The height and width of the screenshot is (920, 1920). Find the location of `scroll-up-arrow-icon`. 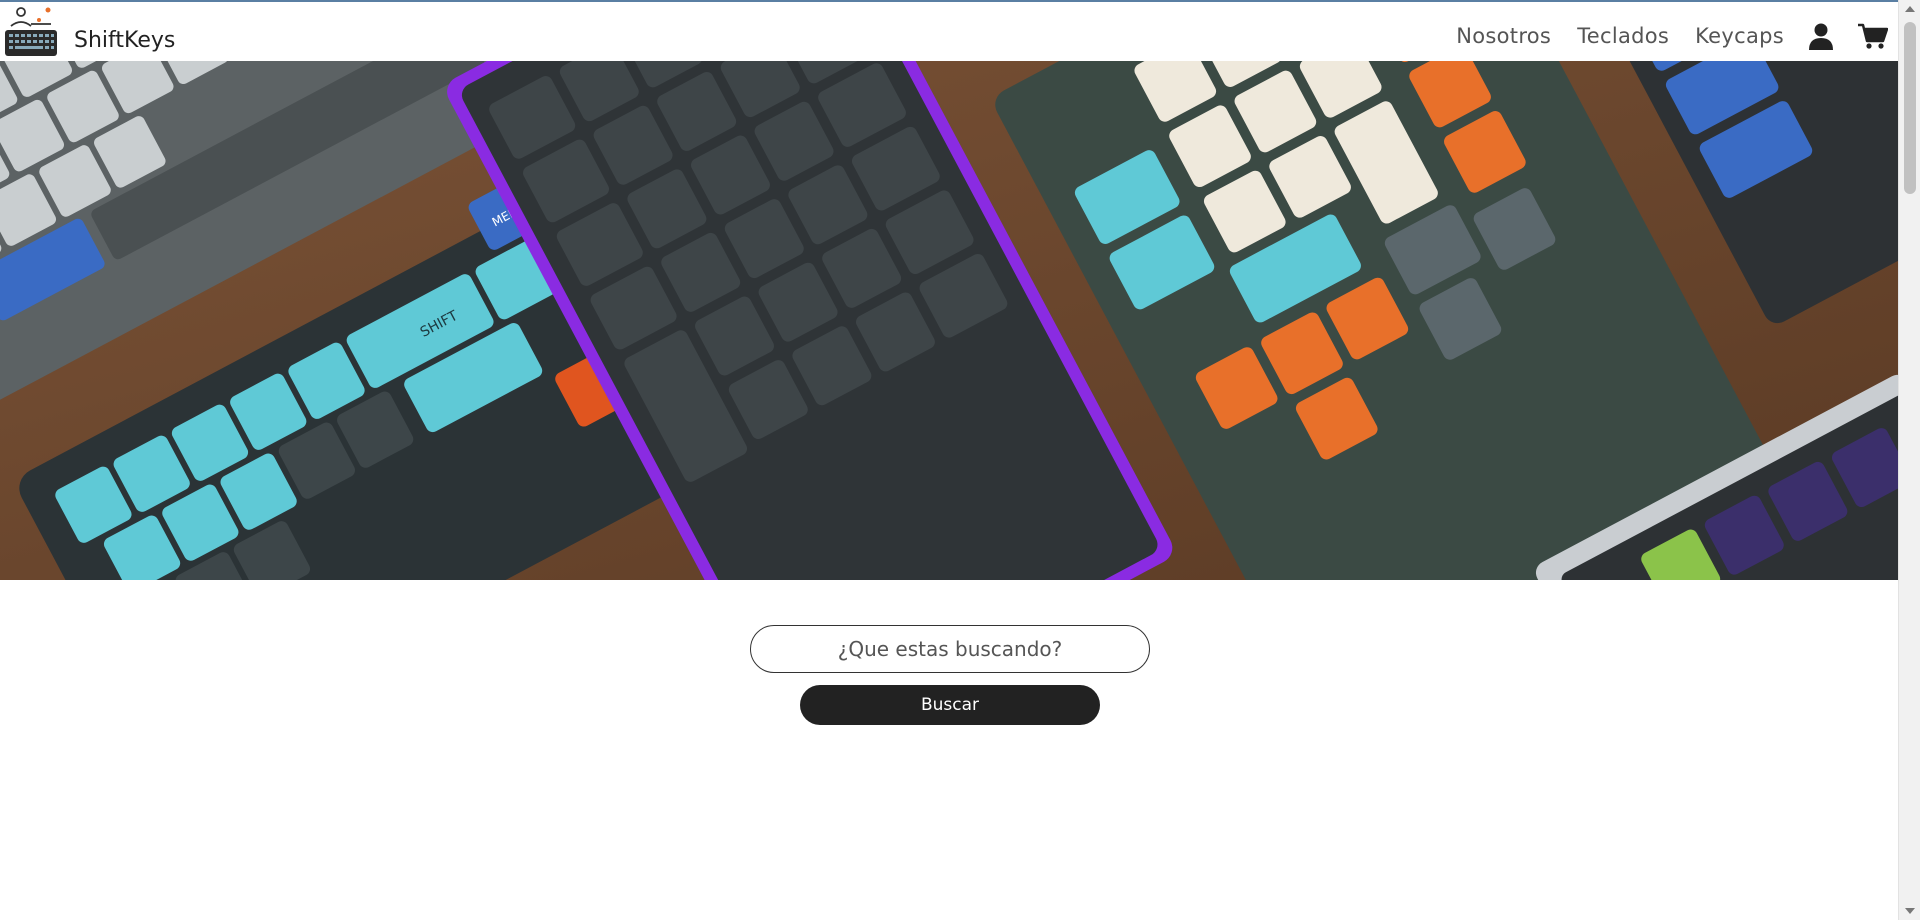

scroll-up-arrow-icon is located at coordinates (1910, 9).